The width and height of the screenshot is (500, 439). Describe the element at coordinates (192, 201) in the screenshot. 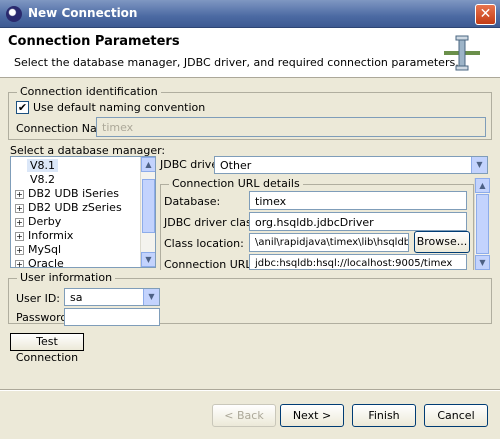

I see `database-label: Database:` at that location.